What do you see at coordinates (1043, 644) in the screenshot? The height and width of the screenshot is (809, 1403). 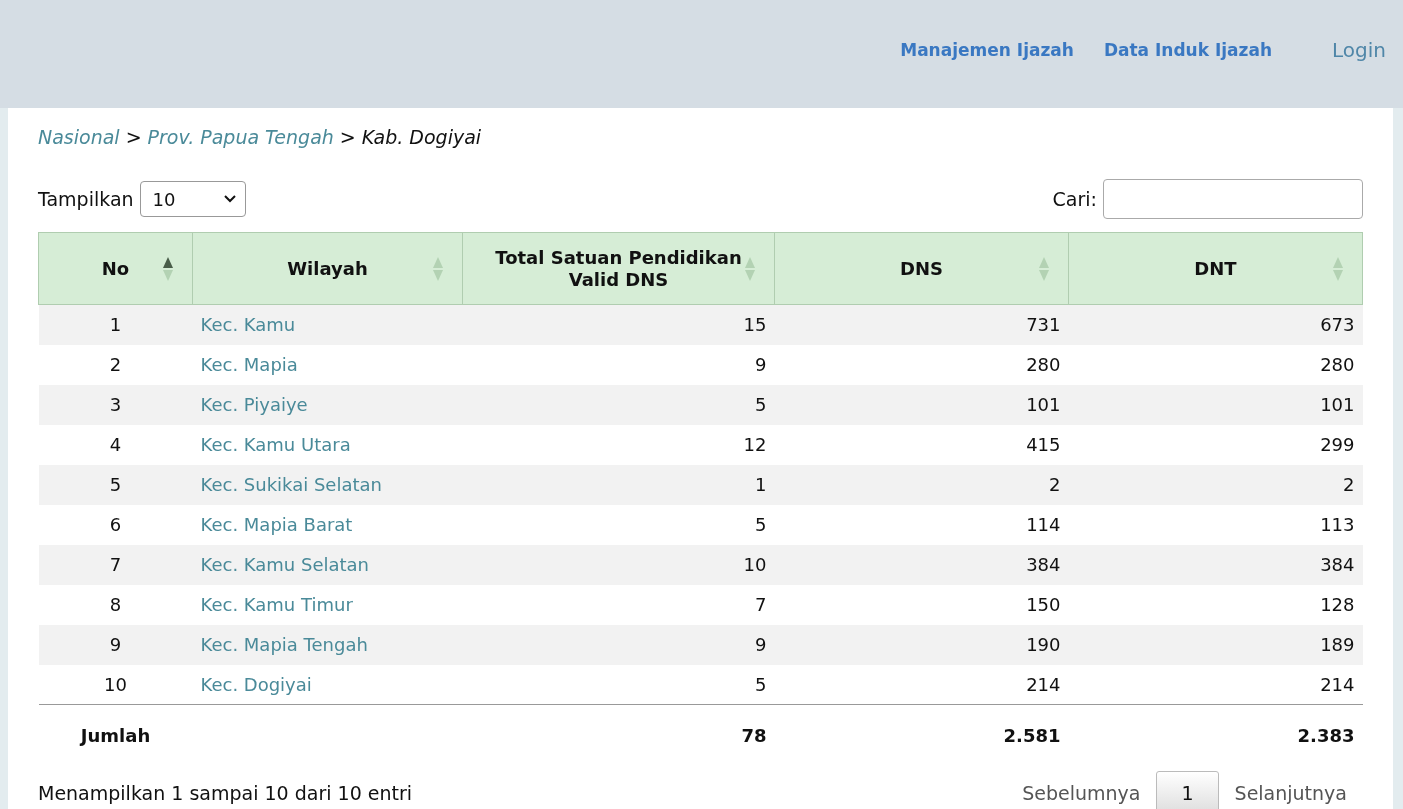 I see `table-cell: 190` at bounding box center [1043, 644].